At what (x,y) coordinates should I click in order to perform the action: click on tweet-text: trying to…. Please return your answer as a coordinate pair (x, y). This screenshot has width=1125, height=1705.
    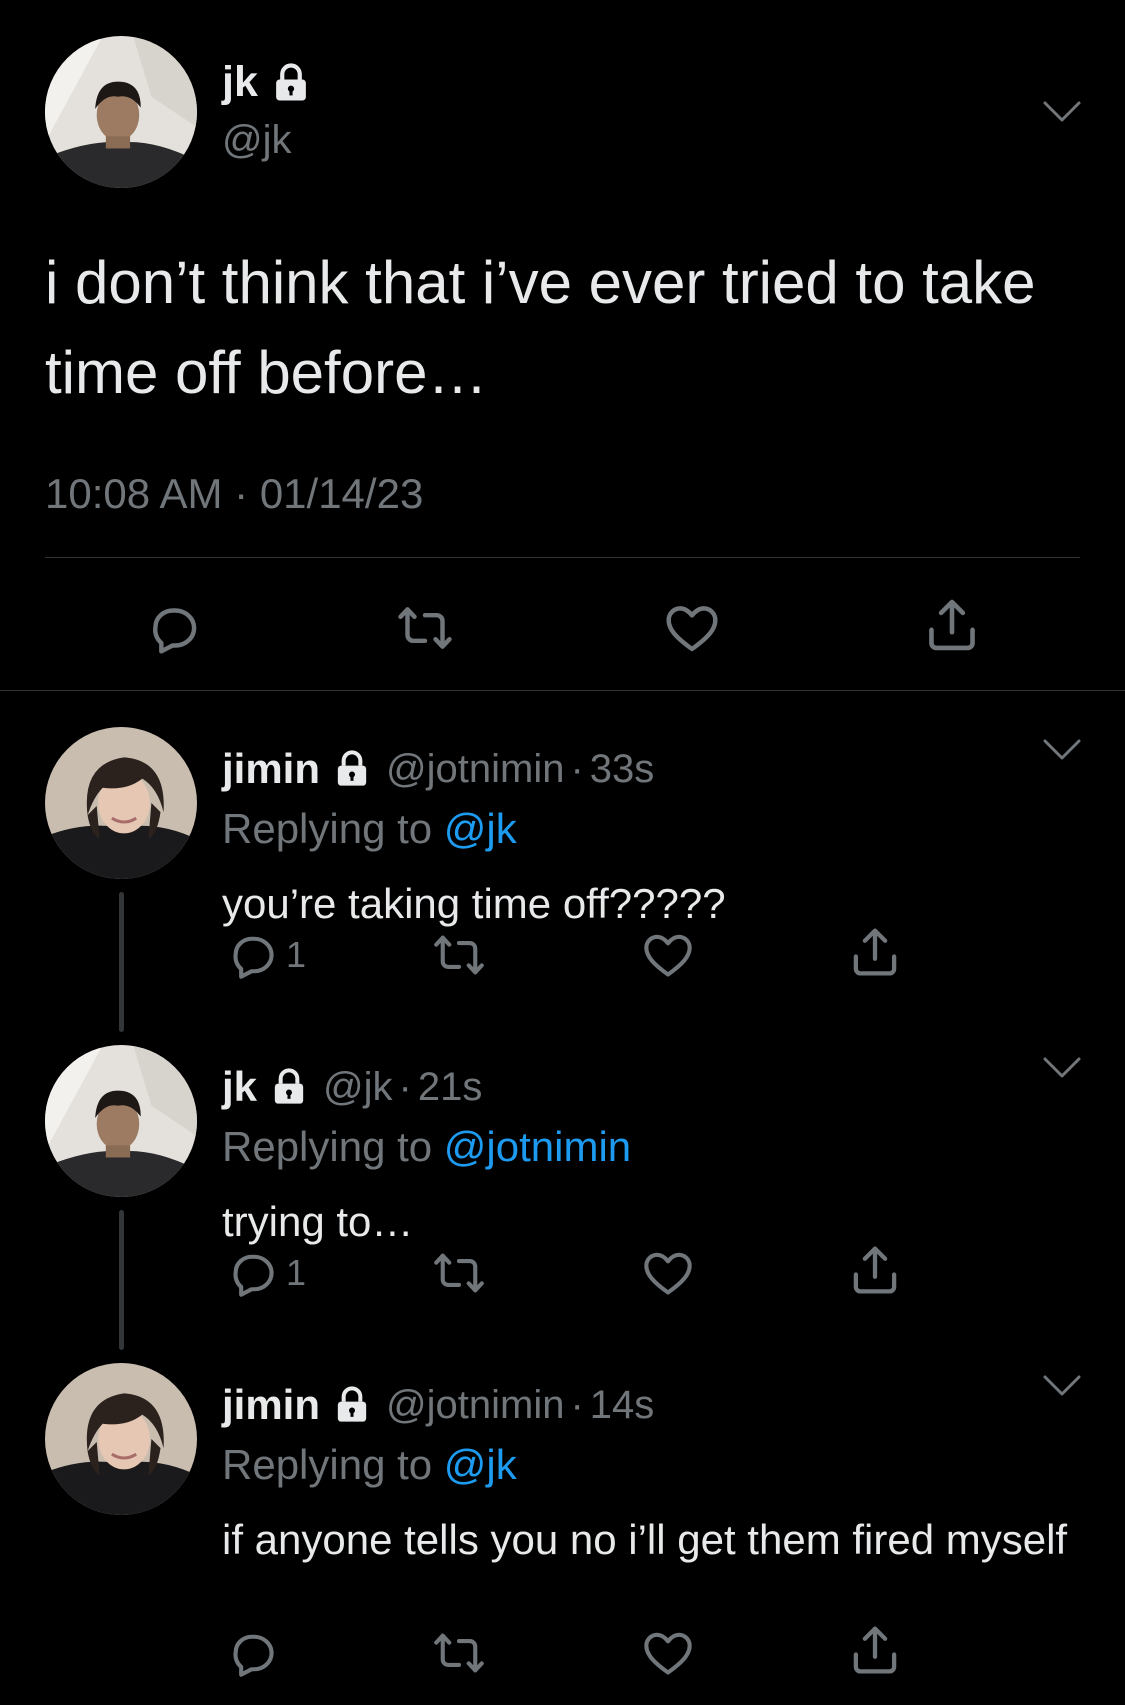
    Looking at the image, I should click on (318, 1221).